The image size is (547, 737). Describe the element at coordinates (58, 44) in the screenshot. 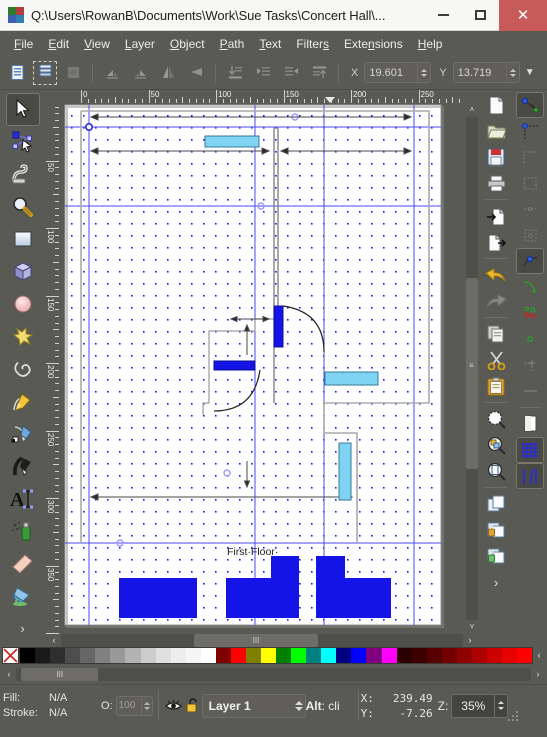

I see `menu-edit: Edit` at that location.